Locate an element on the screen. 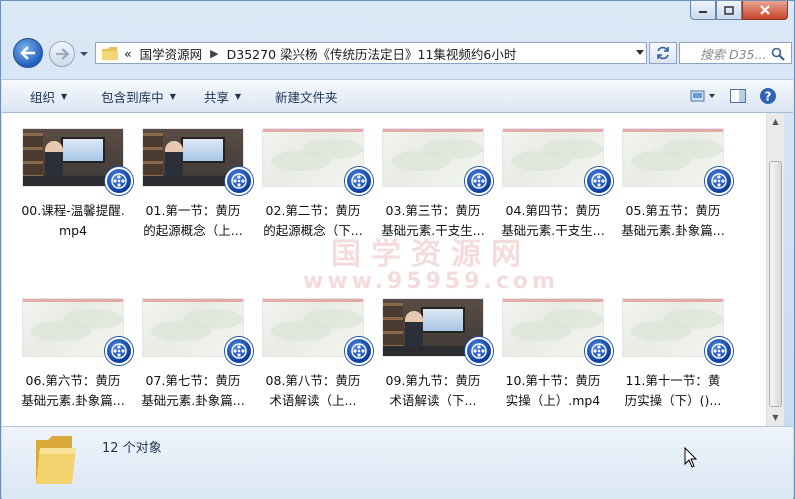 This screenshot has height=499, width=795. file-item: 10.第十节：黄历 实操（上）.mp4 is located at coordinates (562, 362).